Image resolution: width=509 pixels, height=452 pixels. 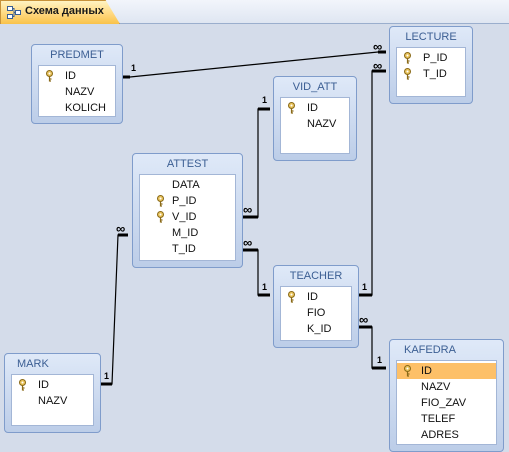 I want to click on table-teacher: TEACHER ID FIO K_ID, so click(x=316, y=306).